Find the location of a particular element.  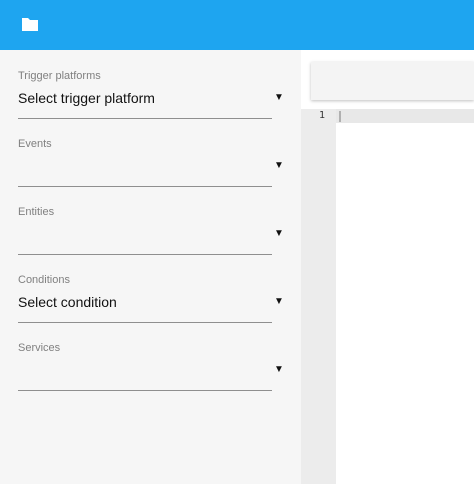

entities-dropdown: Entities ▼ is located at coordinates (151, 232).